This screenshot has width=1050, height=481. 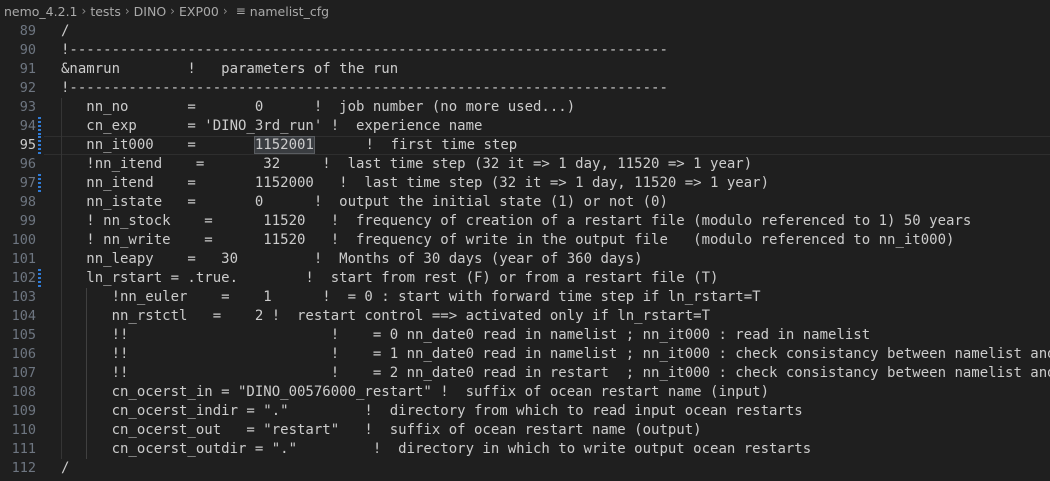 What do you see at coordinates (23, 259) in the screenshot?
I see `line-number: 101` at bounding box center [23, 259].